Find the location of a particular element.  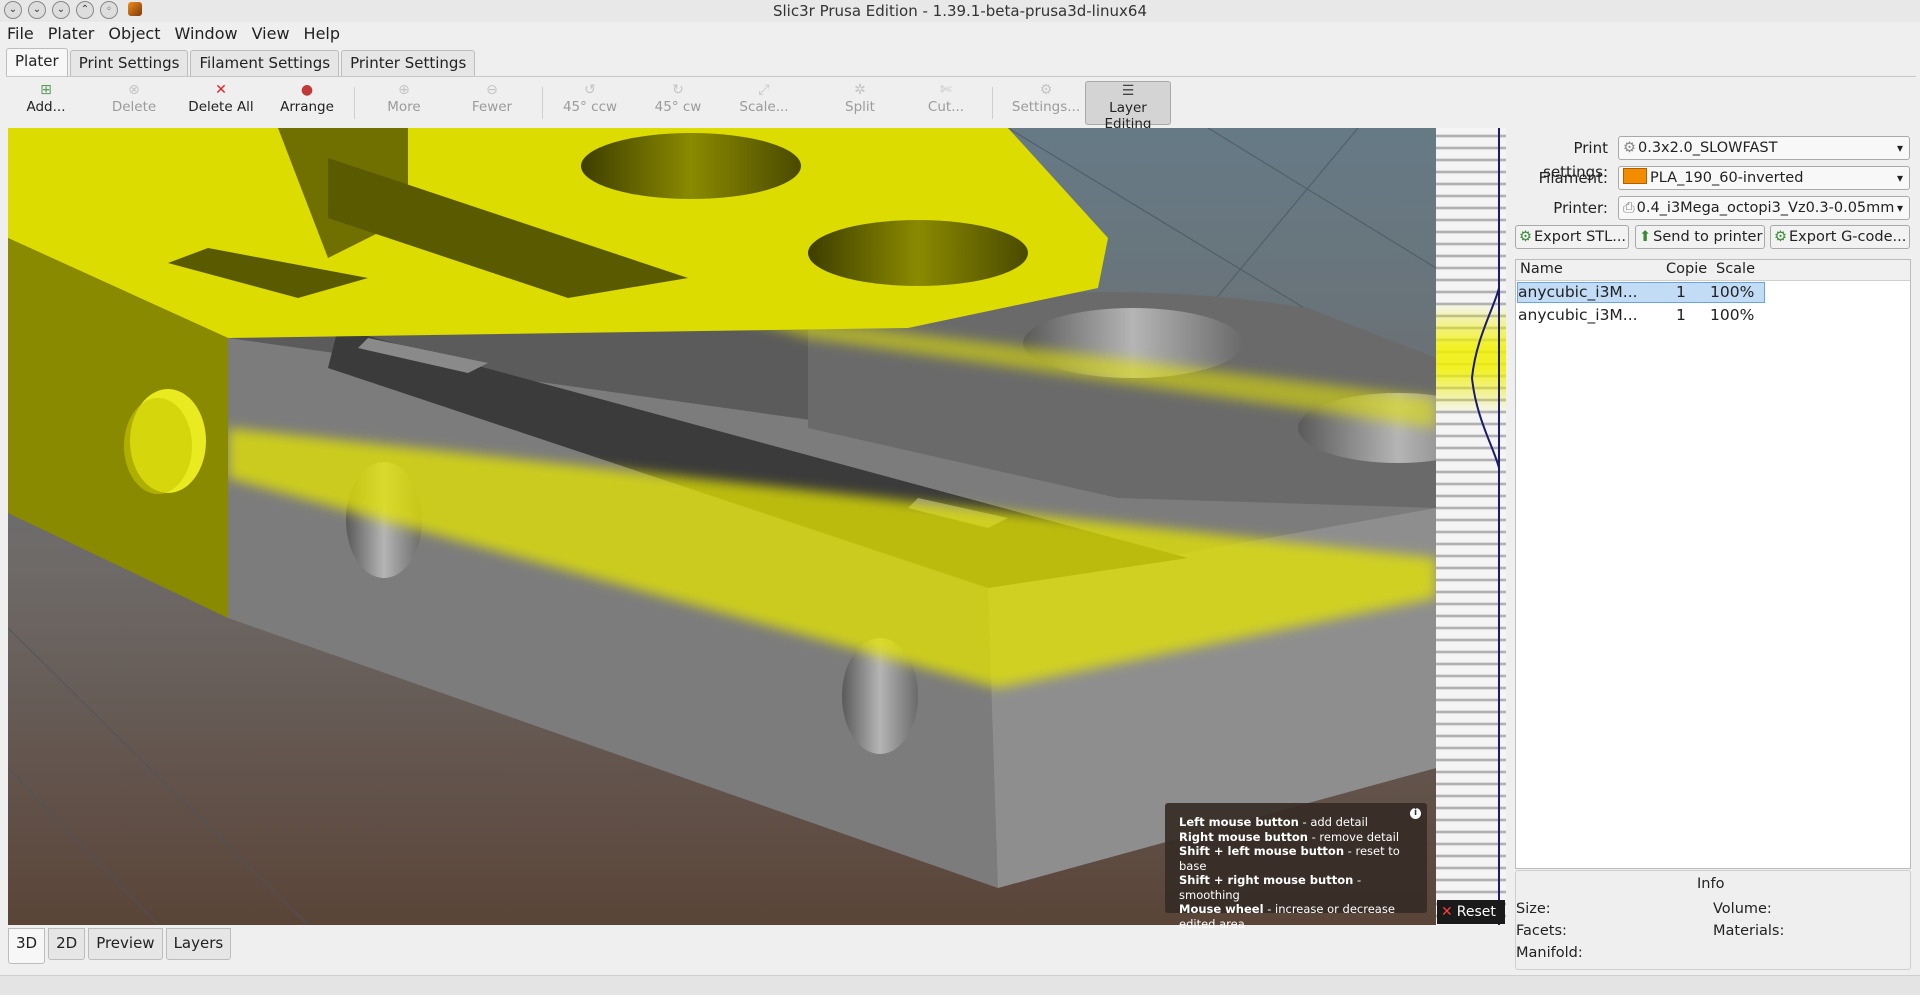

split-button: ✲ Split is located at coordinates (860, 102).